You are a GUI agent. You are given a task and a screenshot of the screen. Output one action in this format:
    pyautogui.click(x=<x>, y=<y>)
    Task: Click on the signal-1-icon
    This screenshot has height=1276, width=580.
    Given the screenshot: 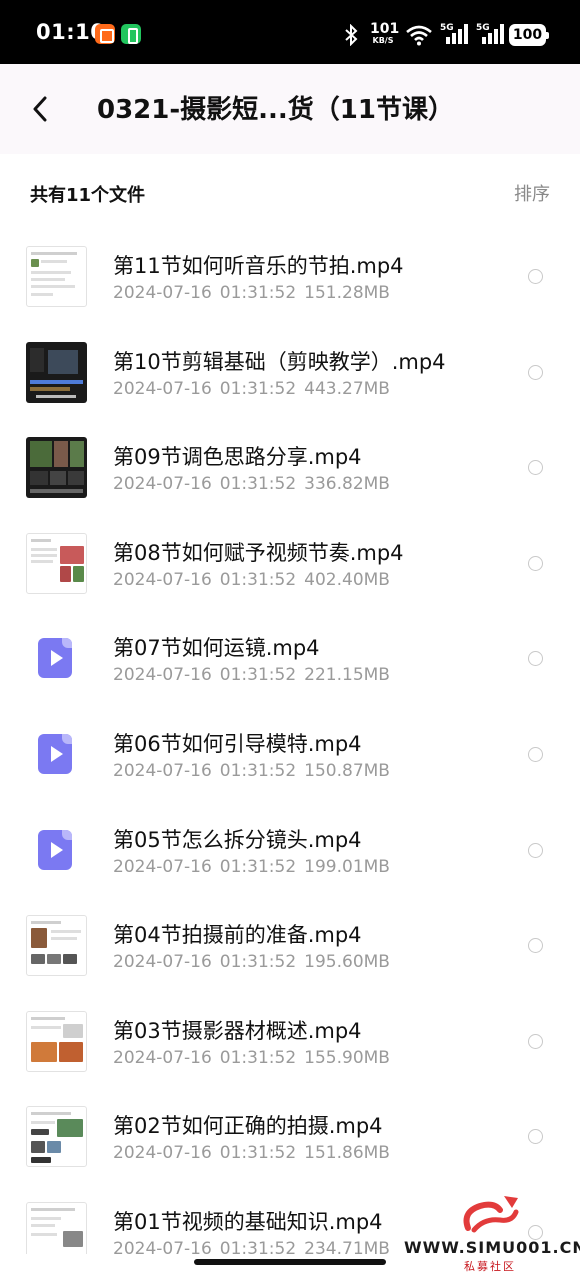 What is the action you would take?
    pyautogui.click(x=457, y=35)
    